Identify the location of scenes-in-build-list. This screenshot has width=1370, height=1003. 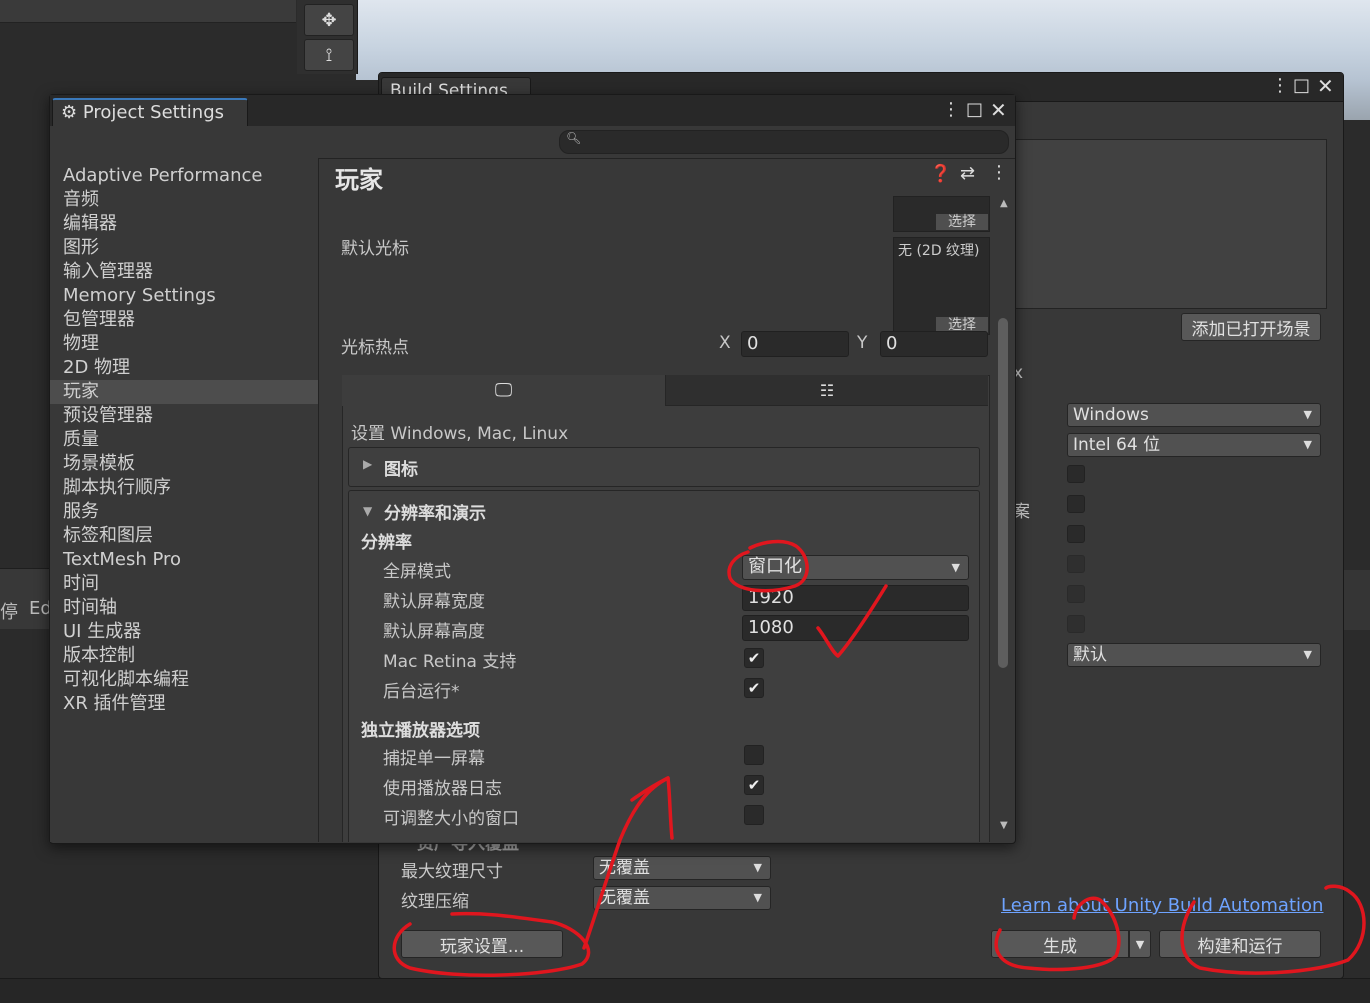
(1171, 224).